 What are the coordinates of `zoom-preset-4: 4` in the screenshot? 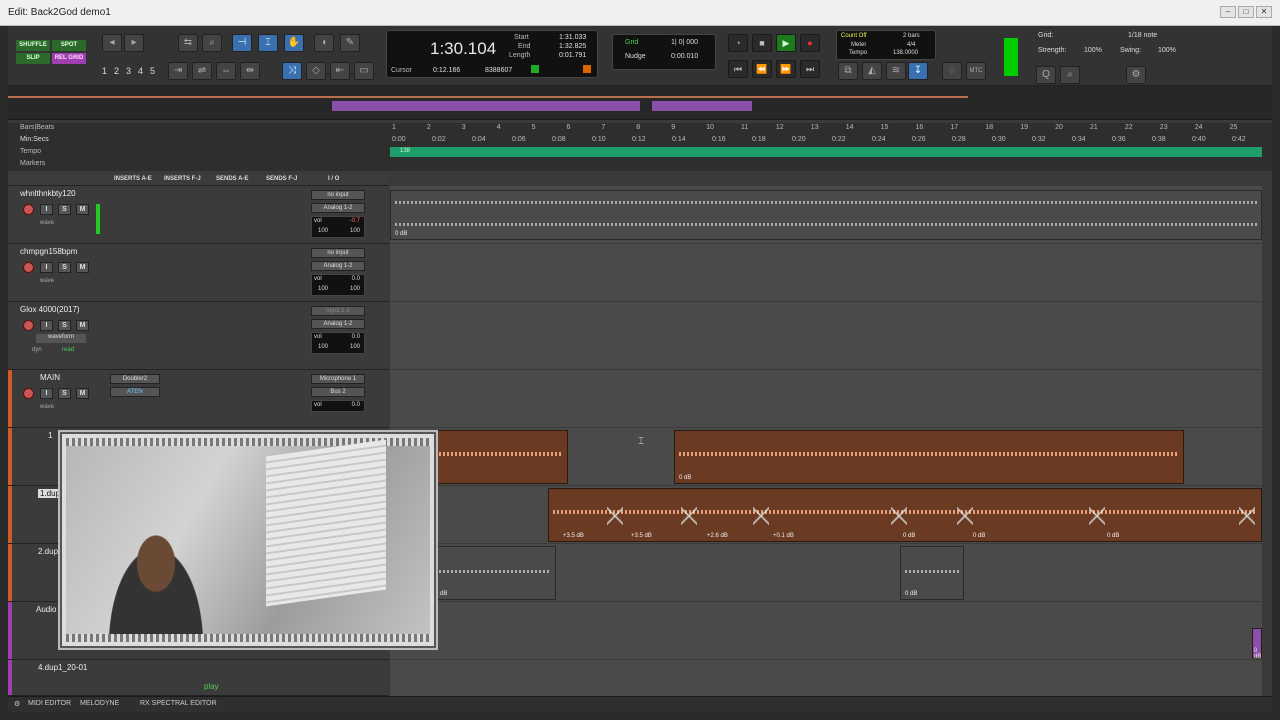 It's located at (140, 72).